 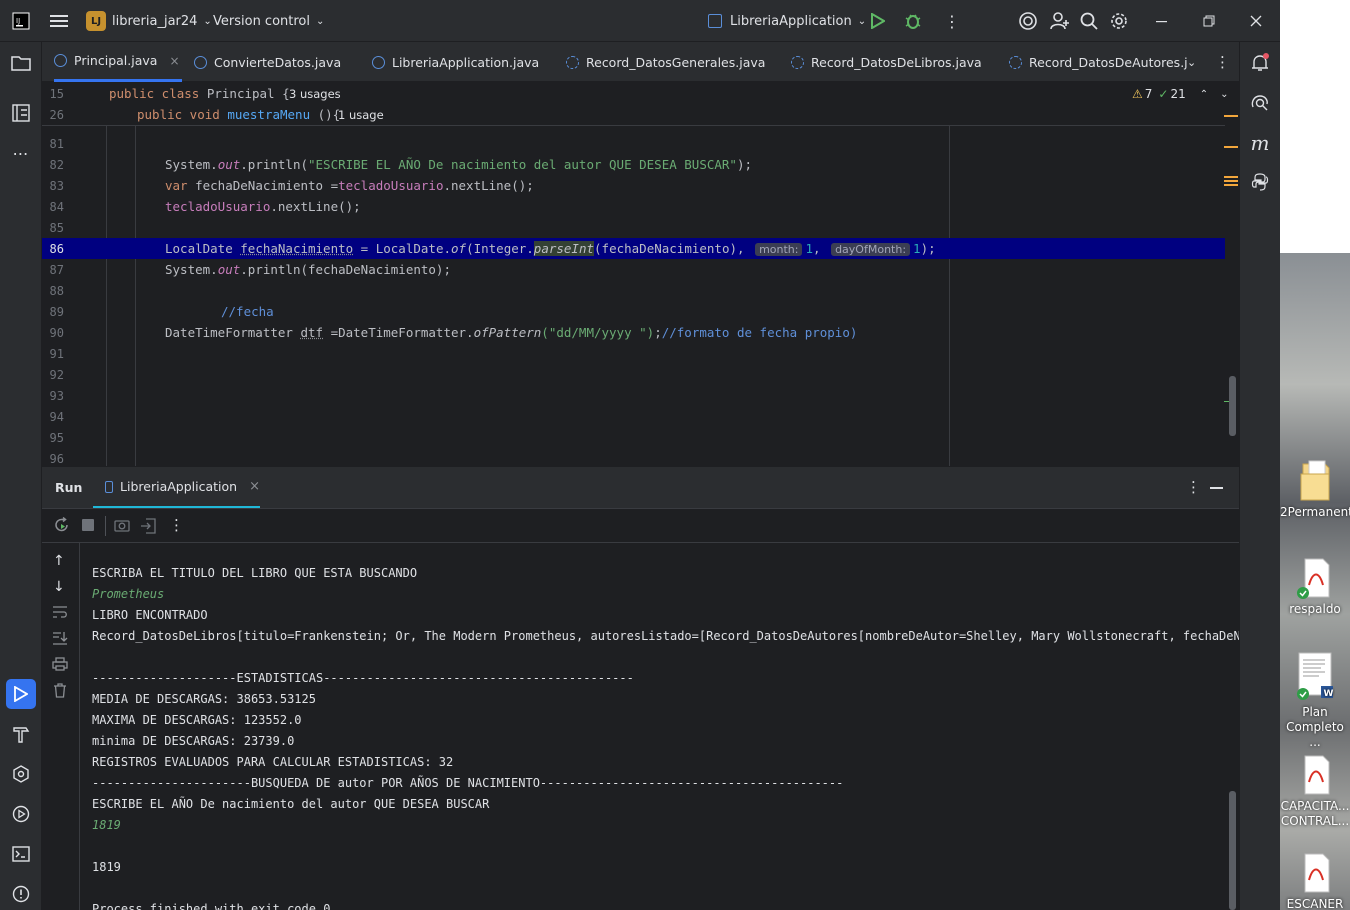 What do you see at coordinates (21, 854) in the screenshot?
I see `terminal-icon` at bounding box center [21, 854].